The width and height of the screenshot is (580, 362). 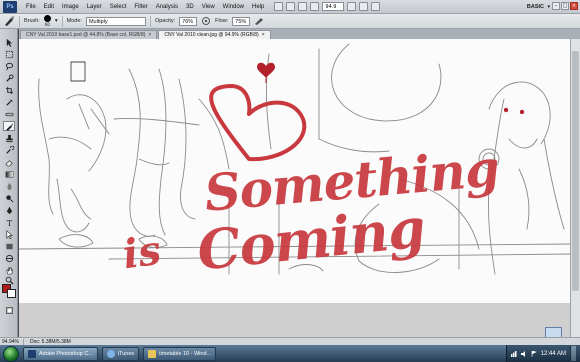 What do you see at coordinates (9, 186) in the screenshot?
I see `blur-tool-icon` at bounding box center [9, 186].